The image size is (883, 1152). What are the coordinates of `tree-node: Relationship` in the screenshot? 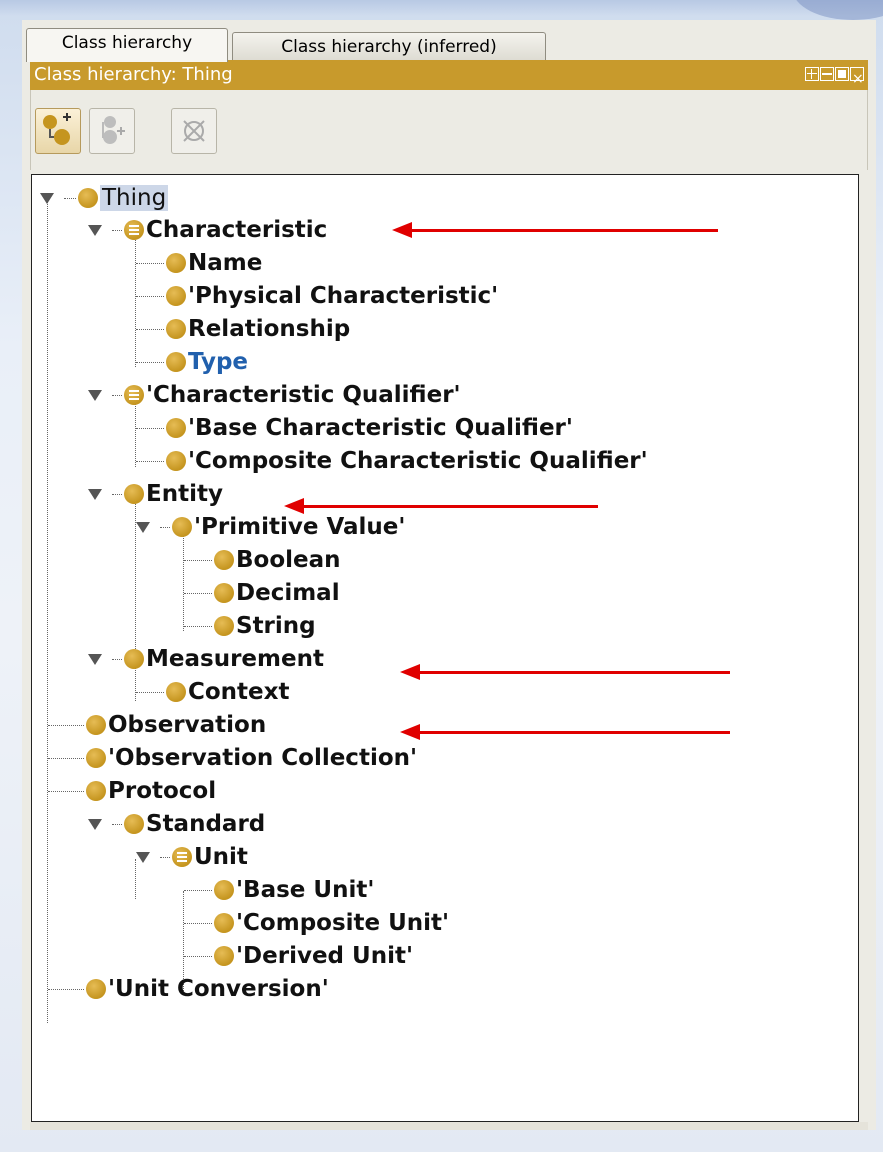 It's located at (243, 329).